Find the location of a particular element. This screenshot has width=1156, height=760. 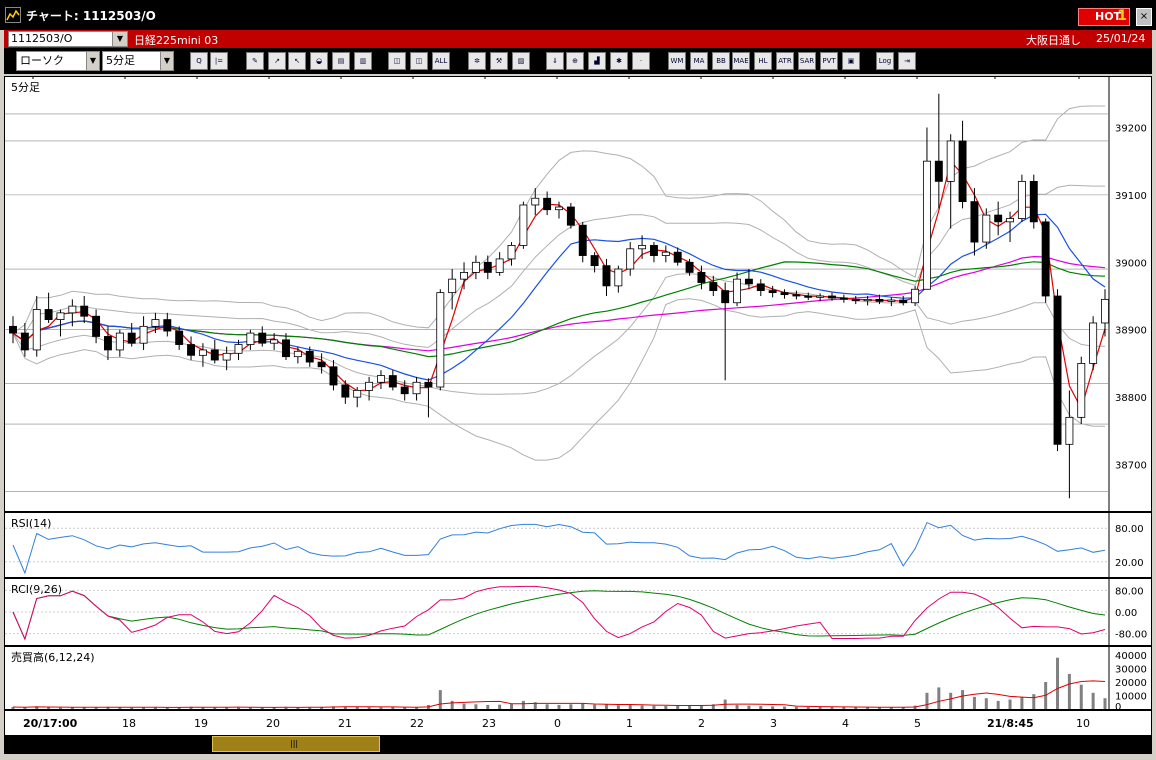

time-tick-label: 5 is located at coordinates (917, 723).